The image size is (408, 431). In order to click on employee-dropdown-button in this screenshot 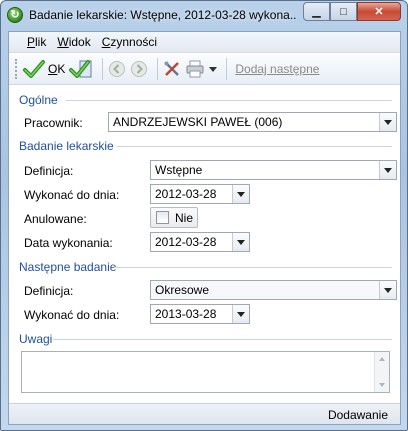, I will do `click(387, 122)`.